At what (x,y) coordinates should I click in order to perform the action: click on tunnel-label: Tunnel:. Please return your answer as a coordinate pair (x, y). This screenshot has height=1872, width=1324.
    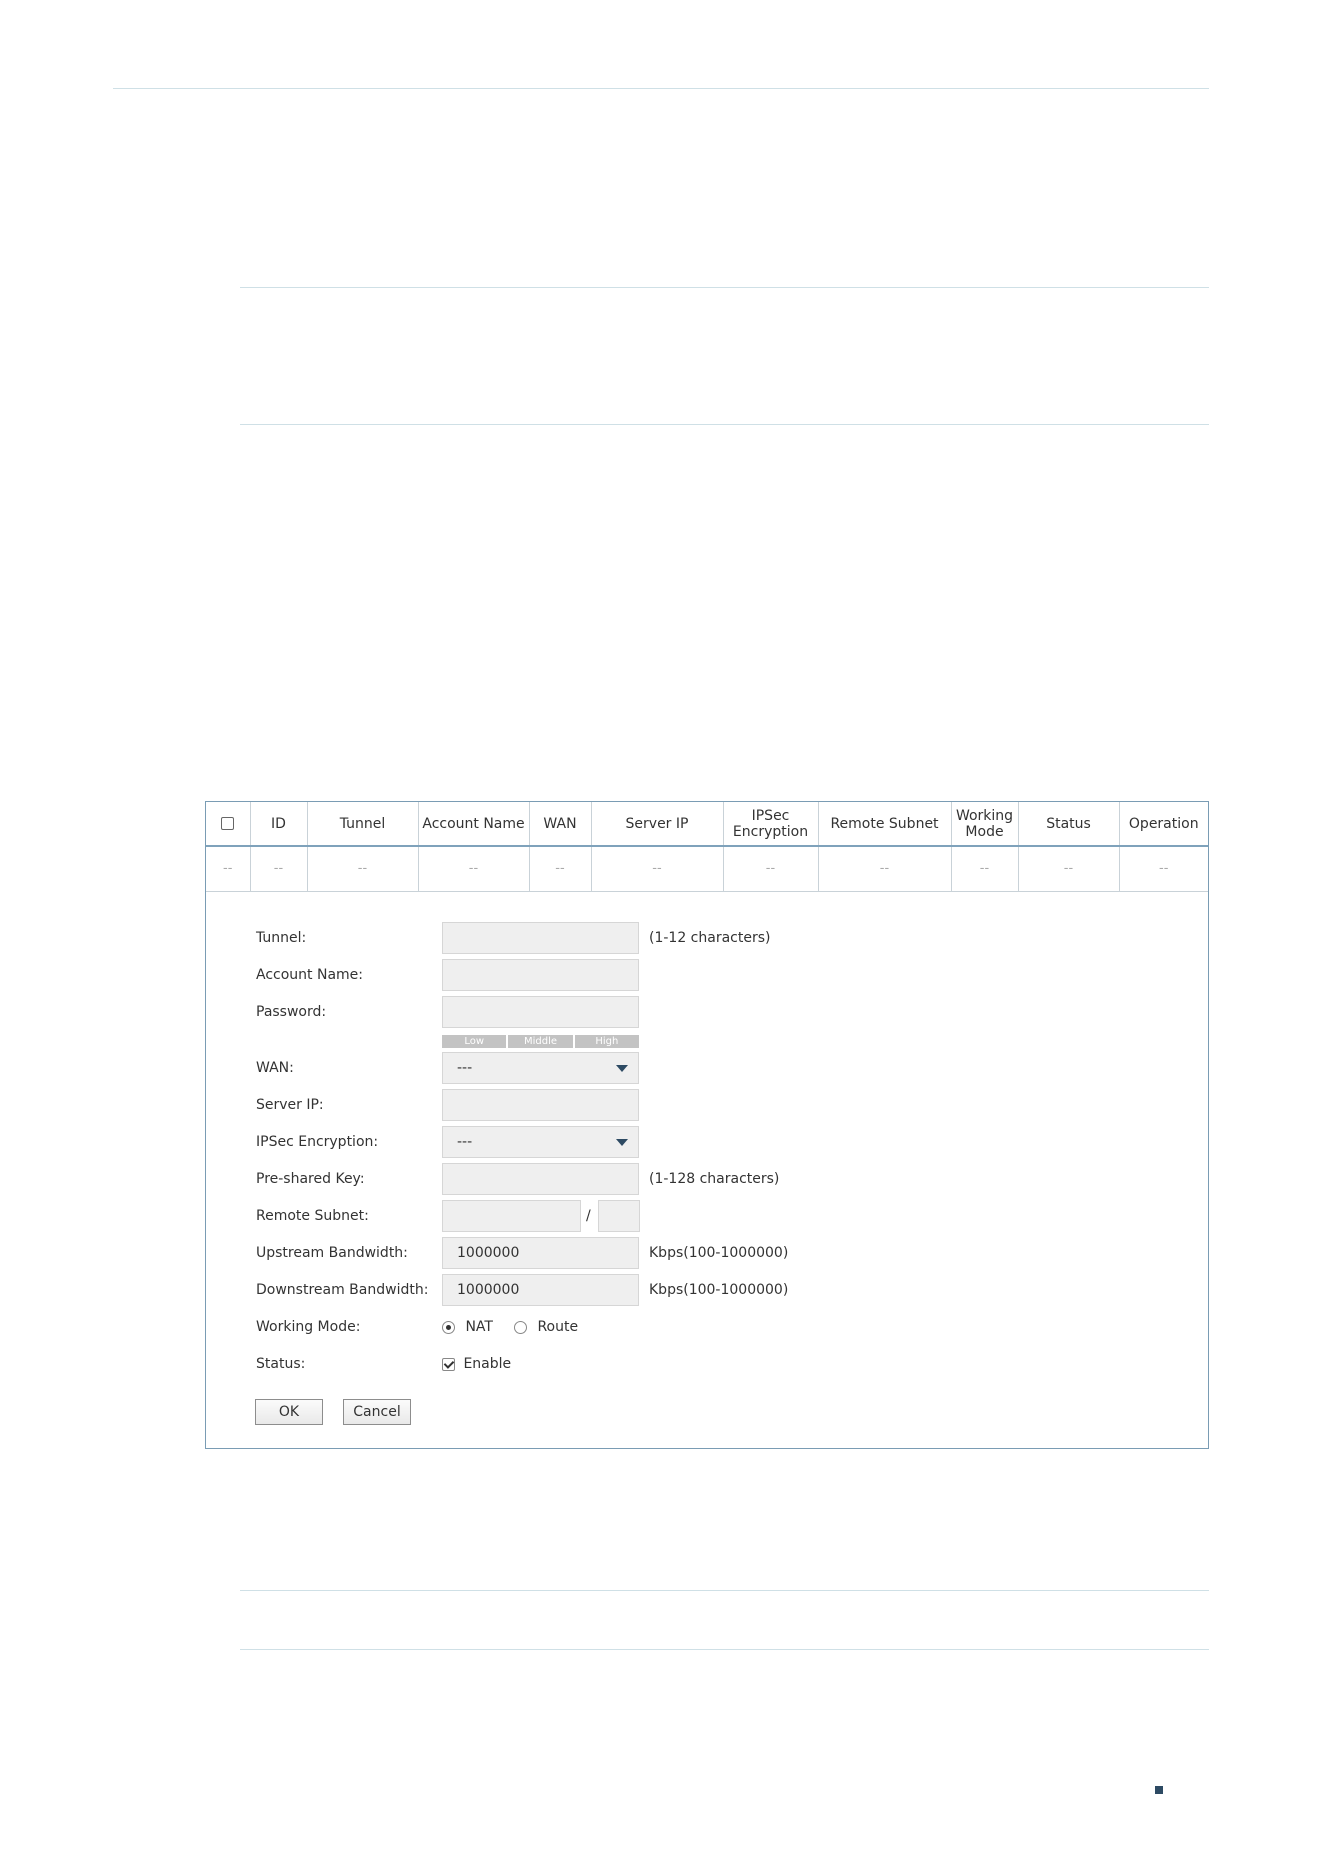
    Looking at the image, I should click on (281, 938).